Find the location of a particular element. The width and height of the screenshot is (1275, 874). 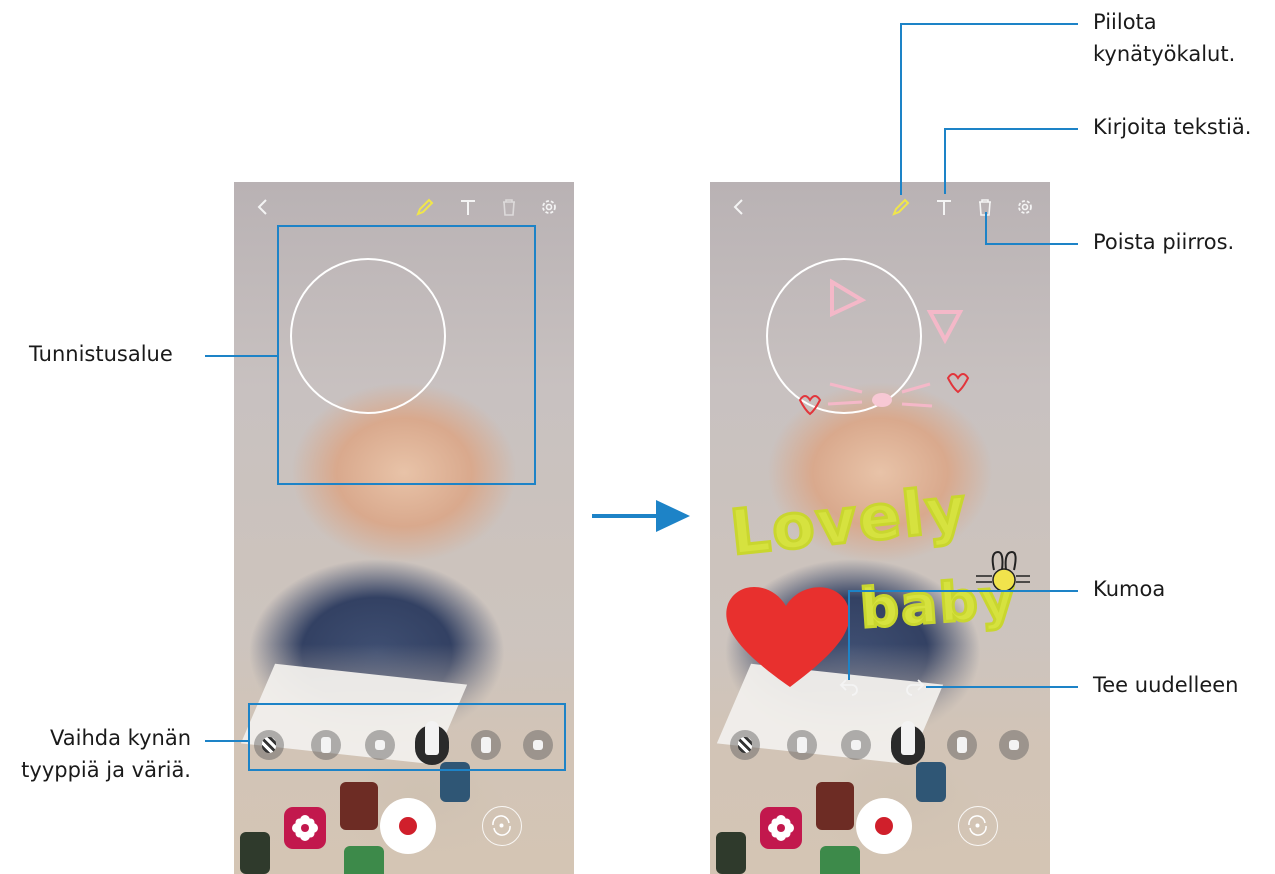

change-pen-label-2: tyyppiä ja väriä. is located at coordinates (106, 770).